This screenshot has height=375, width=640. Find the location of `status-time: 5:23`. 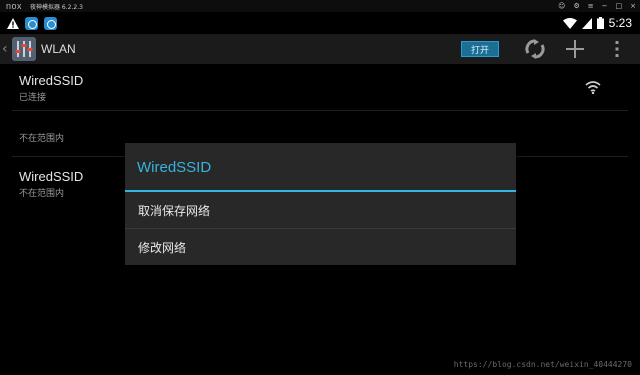

status-time: 5:23 is located at coordinates (620, 23).